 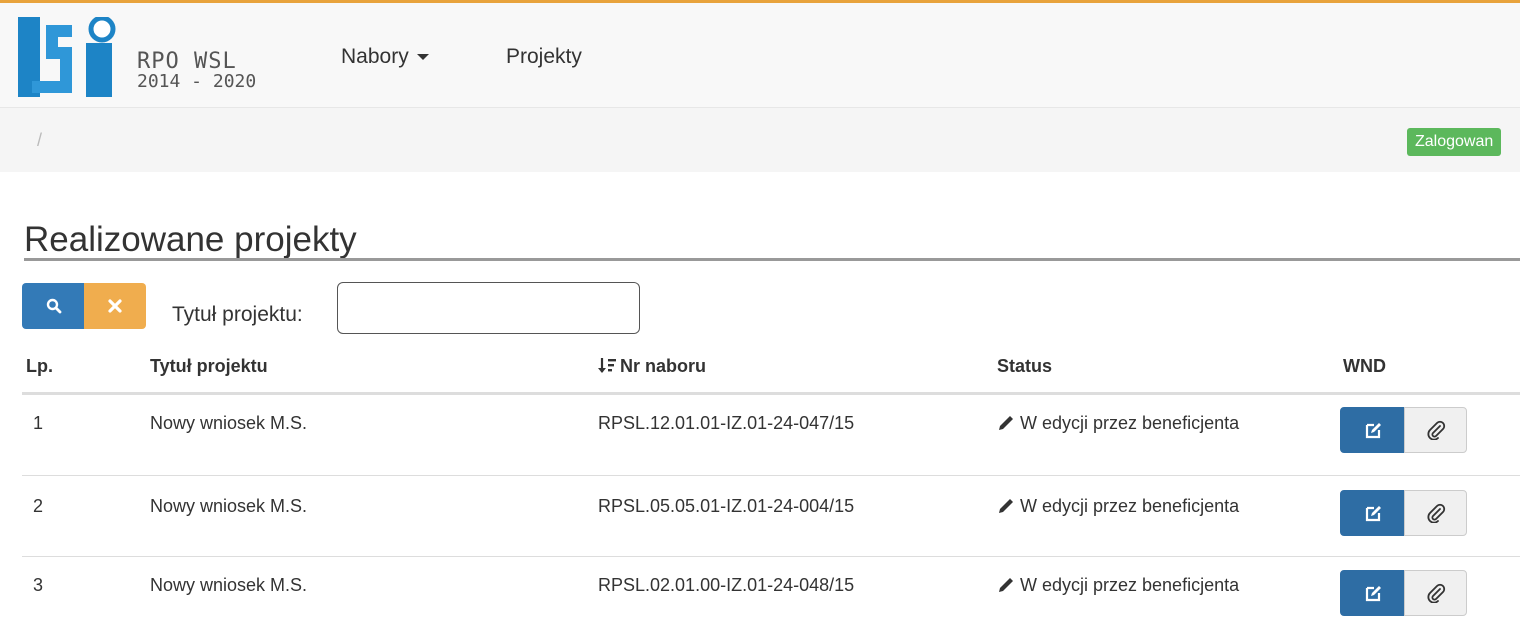 What do you see at coordinates (67, 56) in the screenshot?
I see `lsi-logo-mark` at bounding box center [67, 56].